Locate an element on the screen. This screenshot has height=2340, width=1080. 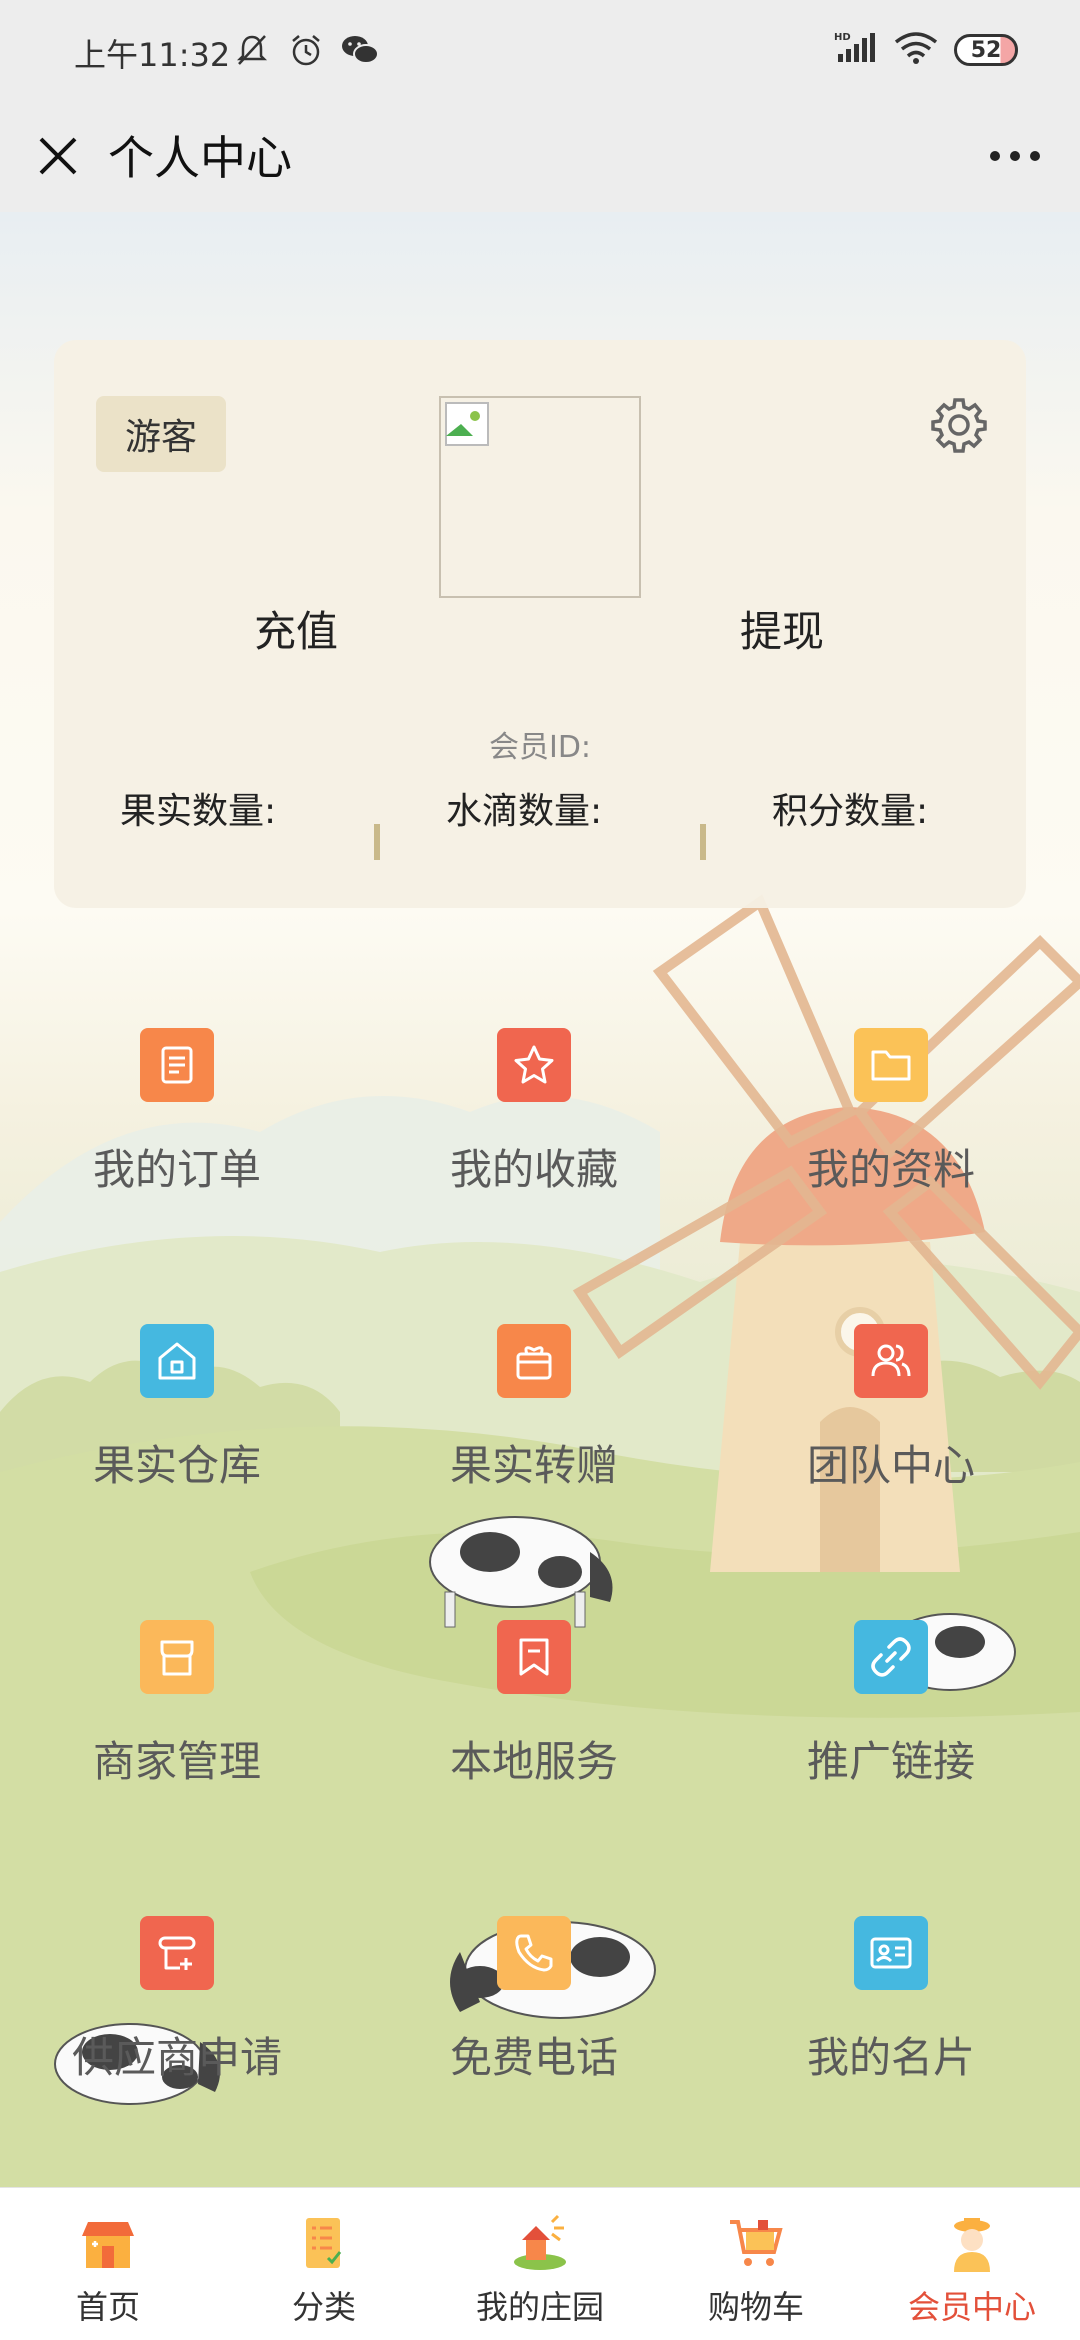
folder-icon is located at coordinates (891, 1065).